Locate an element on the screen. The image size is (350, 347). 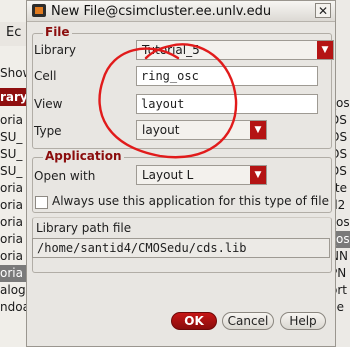
view-input: layout is located at coordinates (227, 104).